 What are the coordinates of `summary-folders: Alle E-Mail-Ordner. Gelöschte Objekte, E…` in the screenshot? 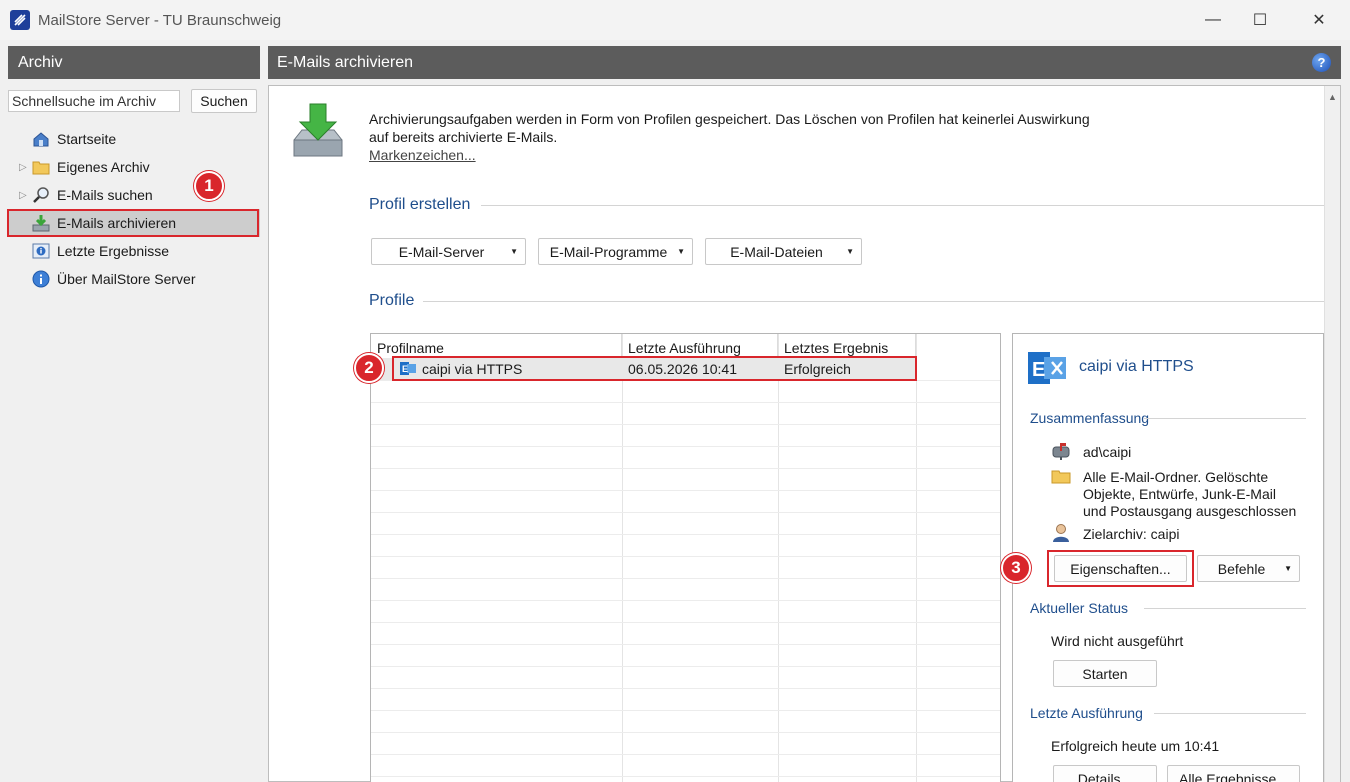 It's located at (1190, 494).